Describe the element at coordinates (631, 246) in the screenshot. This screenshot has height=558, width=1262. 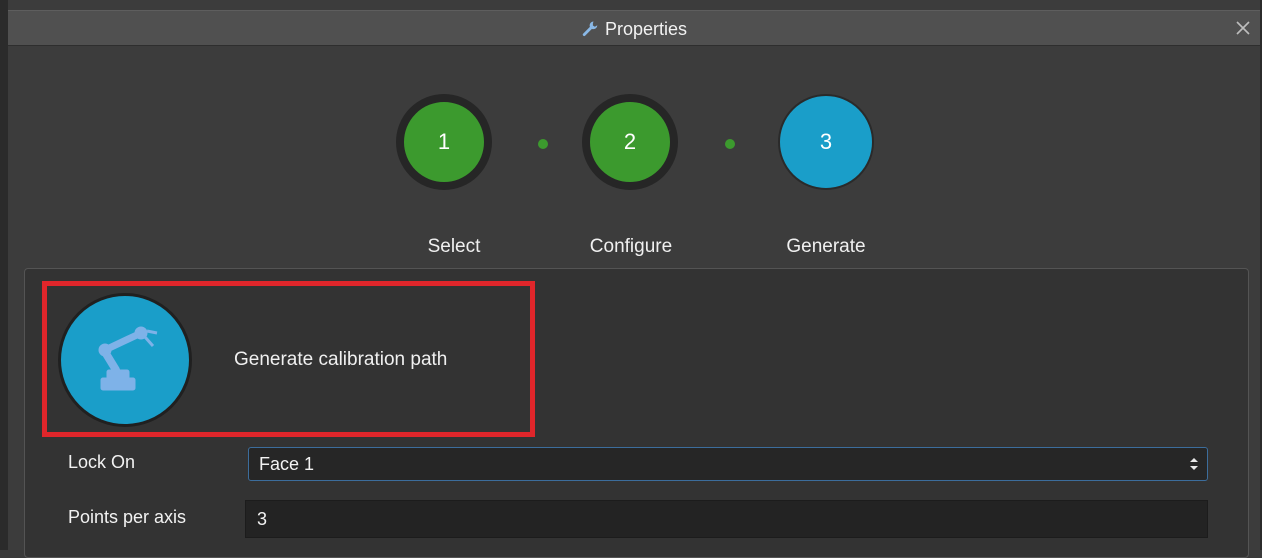
I see `step-2-label: Configure` at that location.